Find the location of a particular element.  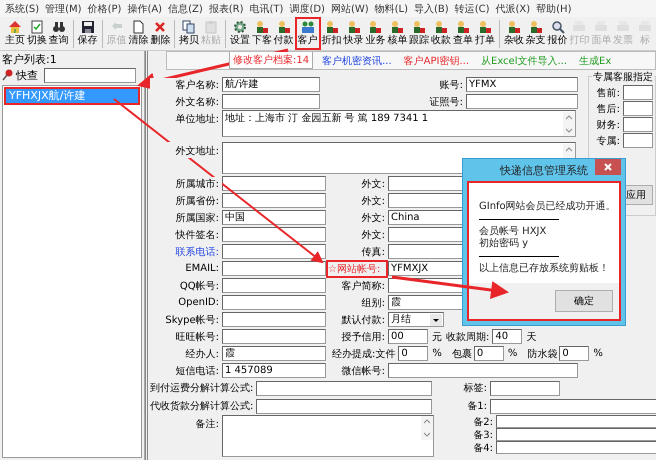

field-label: 售前: is located at coordinates (608, 93).